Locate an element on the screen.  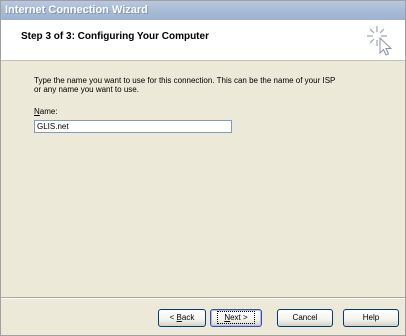
name-label: Name: is located at coordinates (46, 111).